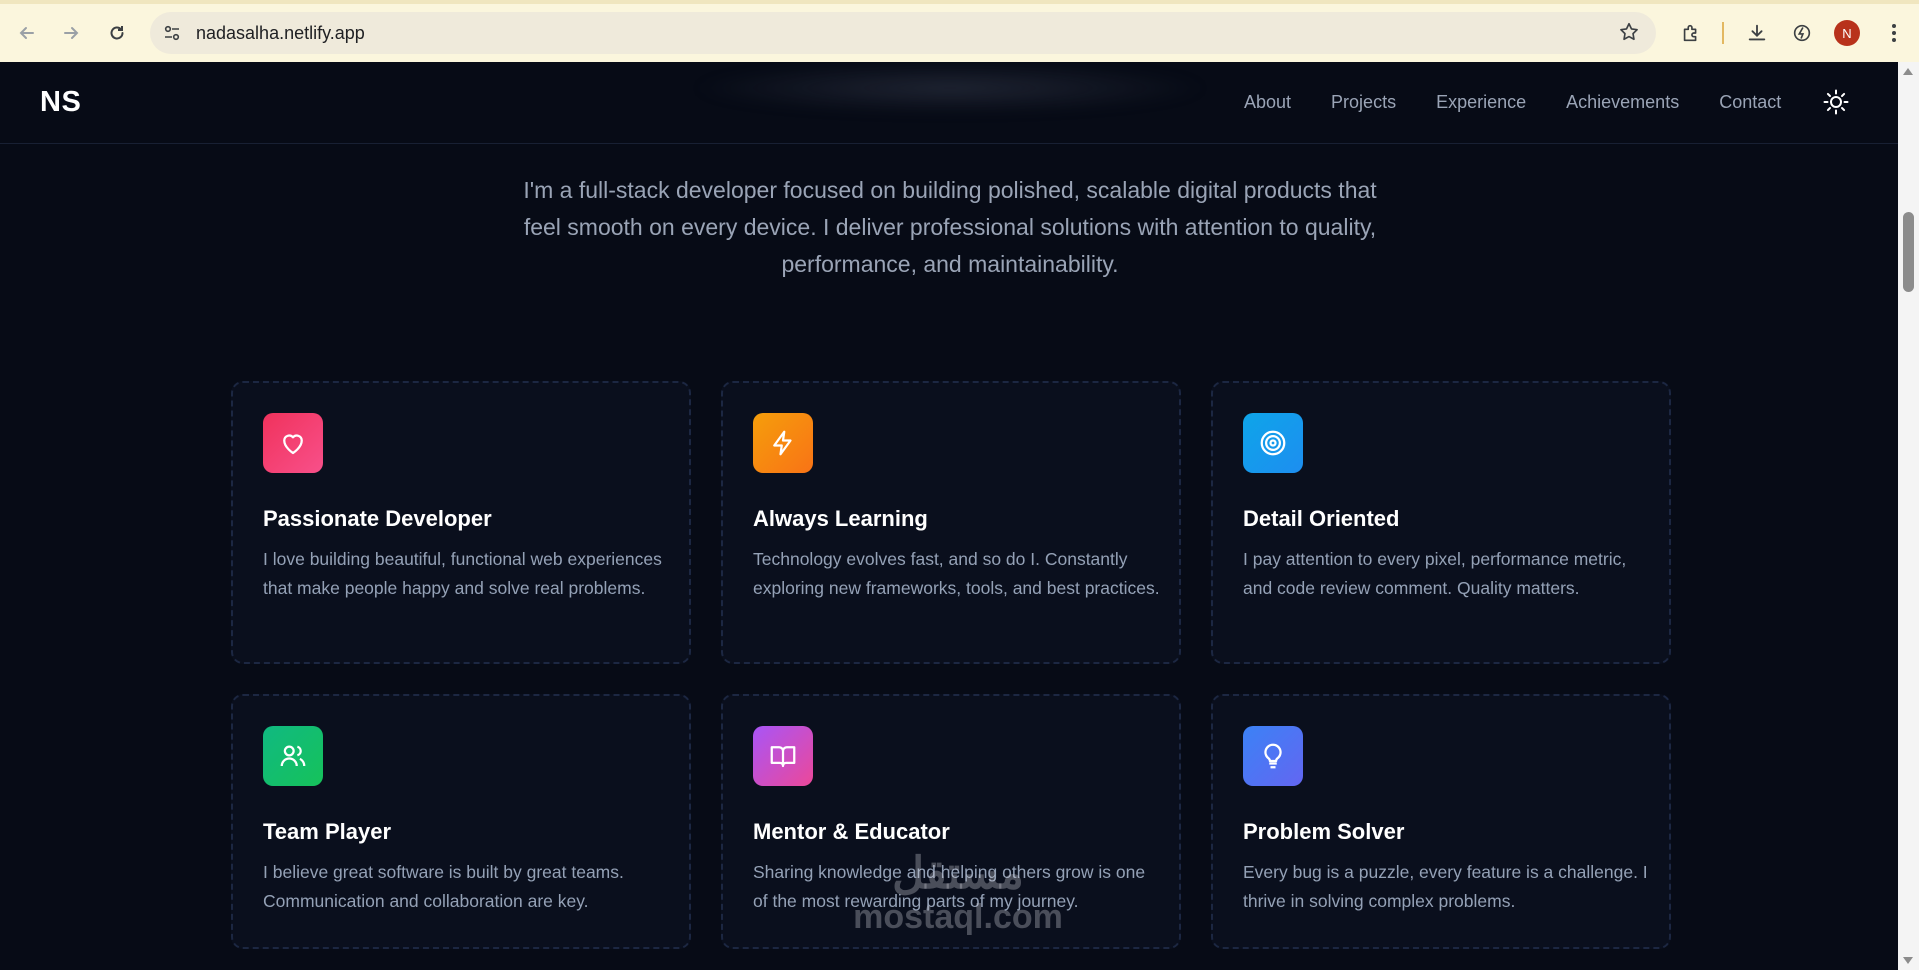  What do you see at coordinates (1908, 71) in the screenshot?
I see `scroll-up-arrow-icon` at bounding box center [1908, 71].